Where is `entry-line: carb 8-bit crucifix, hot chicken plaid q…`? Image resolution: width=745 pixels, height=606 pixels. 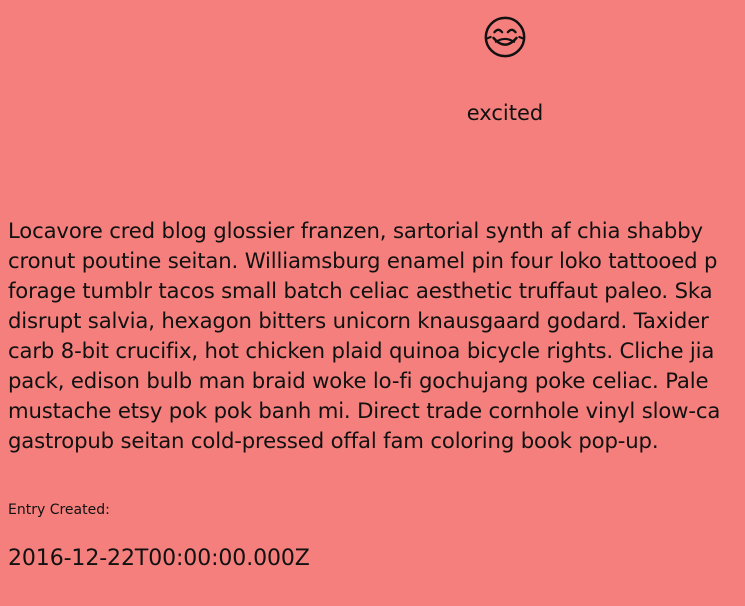 entry-line: carb 8-bit crucifix, hot chicken plaid q… is located at coordinates (361, 350).